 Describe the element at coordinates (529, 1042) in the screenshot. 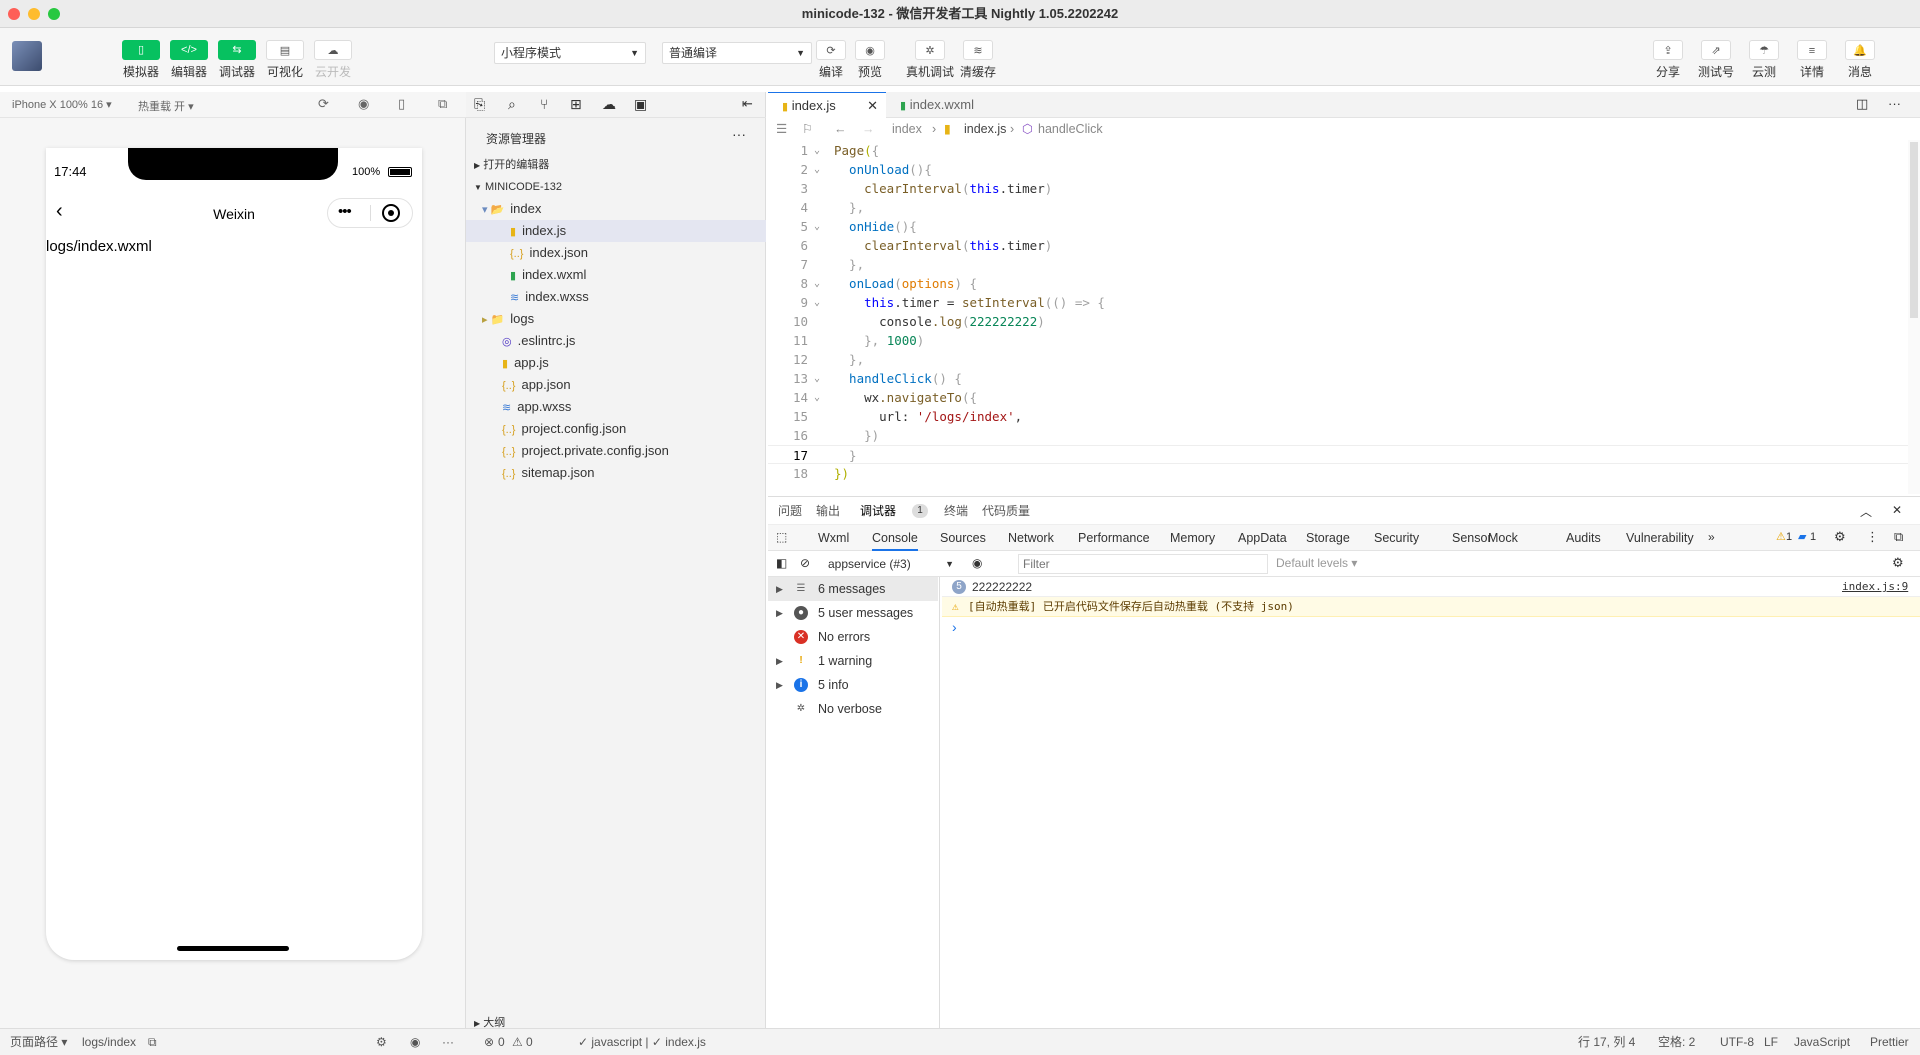

I see `warning-count-status: 0` at that location.